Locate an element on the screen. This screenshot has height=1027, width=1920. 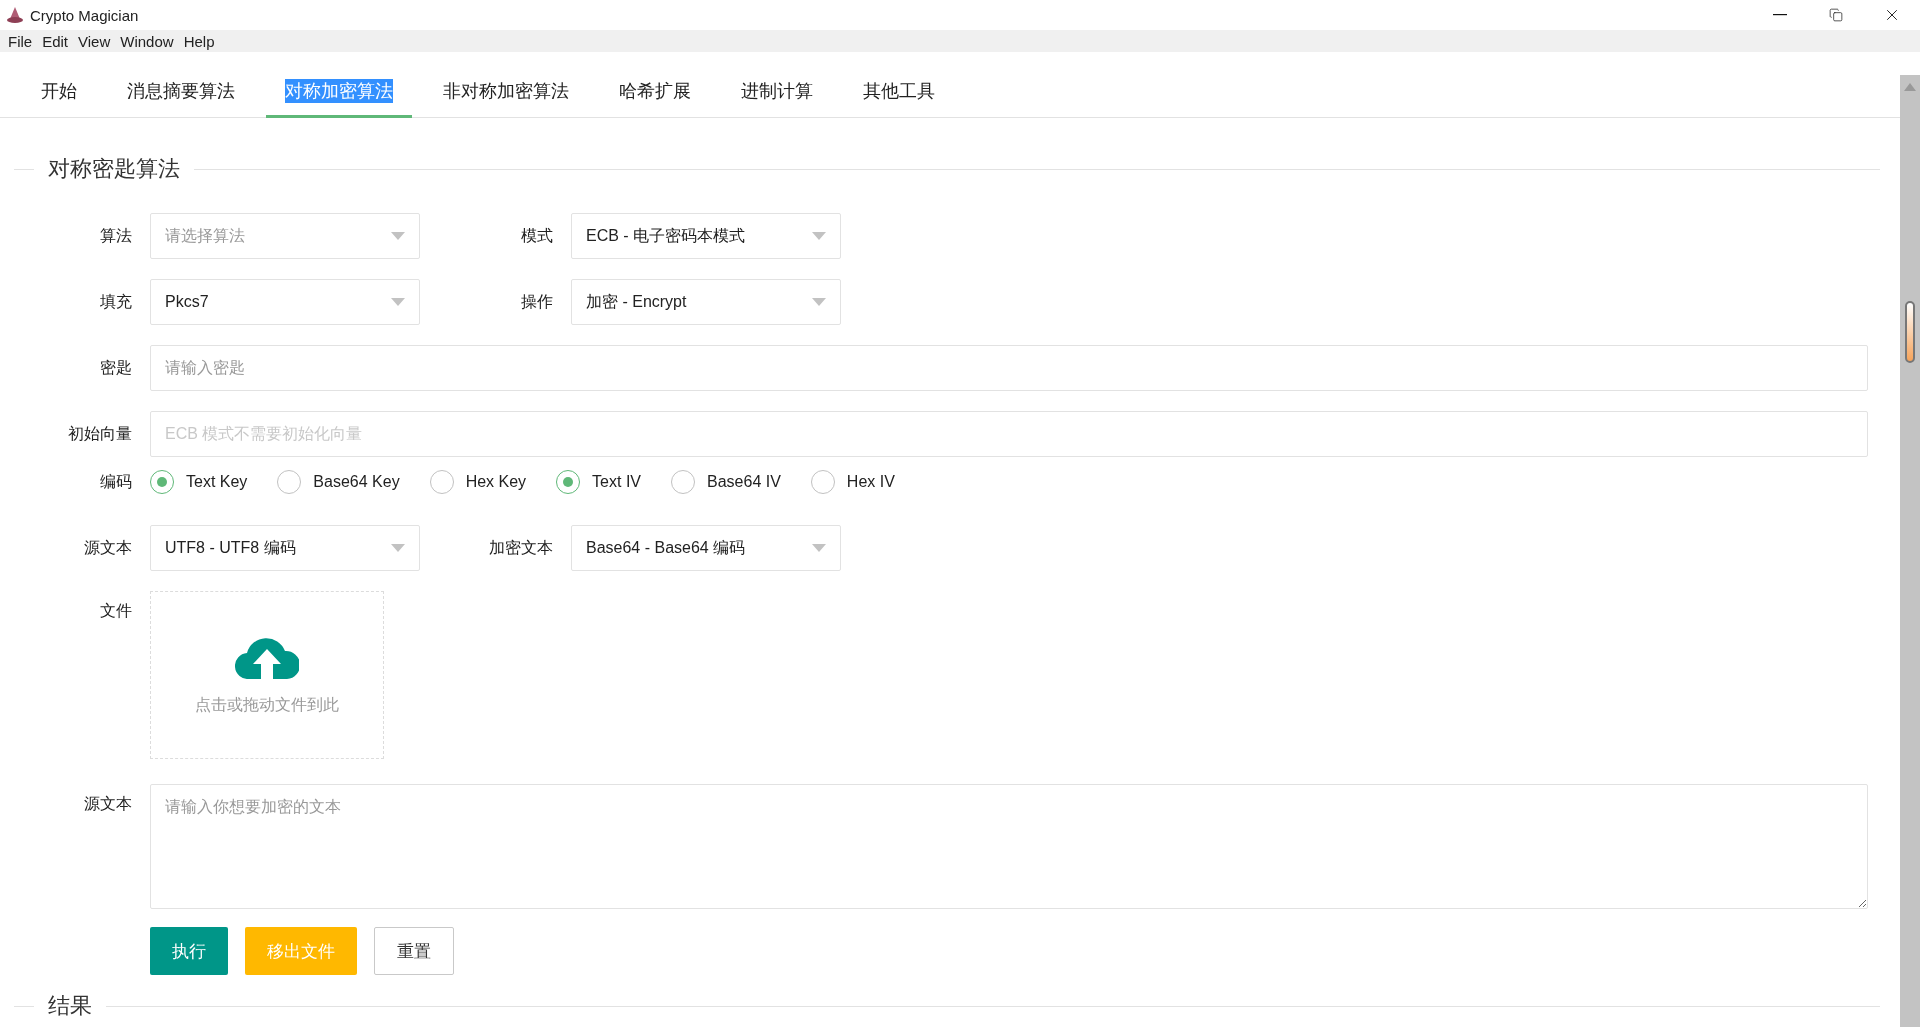
minimize-icon is located at coordinates (1780, 15).